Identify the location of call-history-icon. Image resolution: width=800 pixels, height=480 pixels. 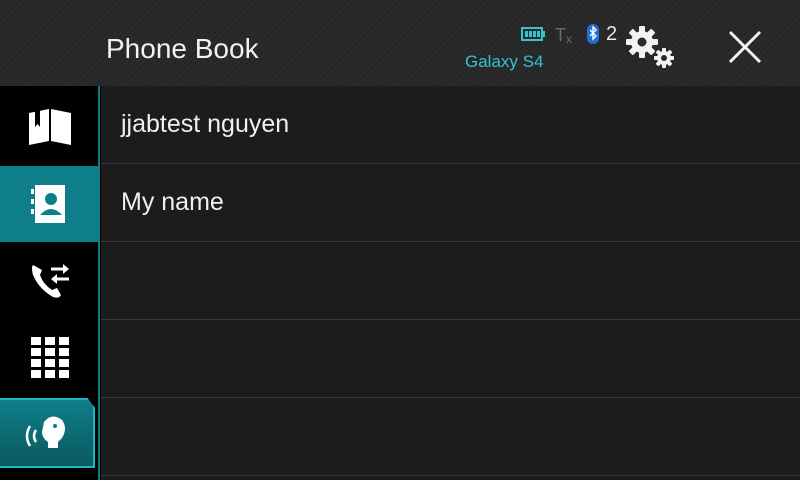
(50, 281).